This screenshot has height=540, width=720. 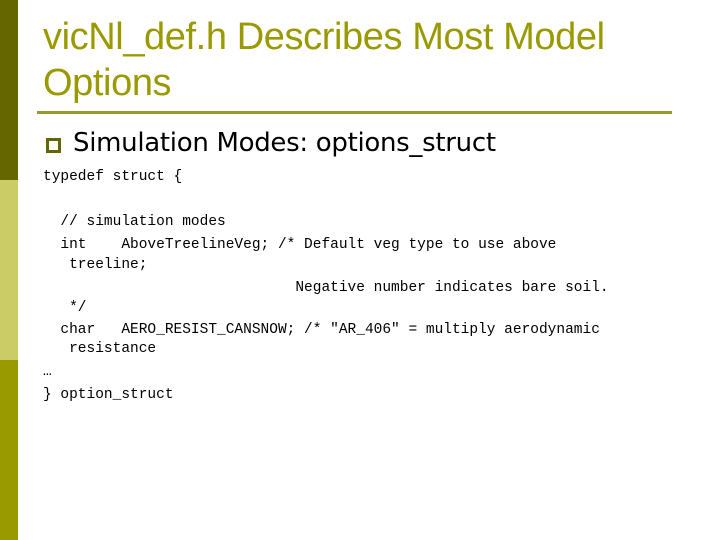 What do you see at coordinates (9, 450) in the screenshot?
I see `sidebar-accent-bottom` at bounding box center [9, 450].